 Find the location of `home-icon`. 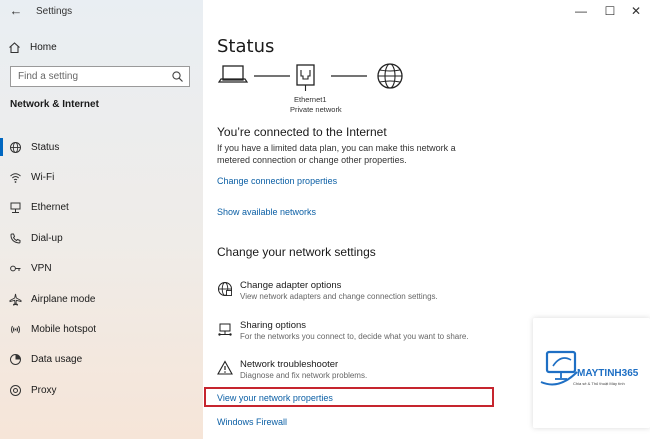

home-icon is located at coordinates (19, 47).